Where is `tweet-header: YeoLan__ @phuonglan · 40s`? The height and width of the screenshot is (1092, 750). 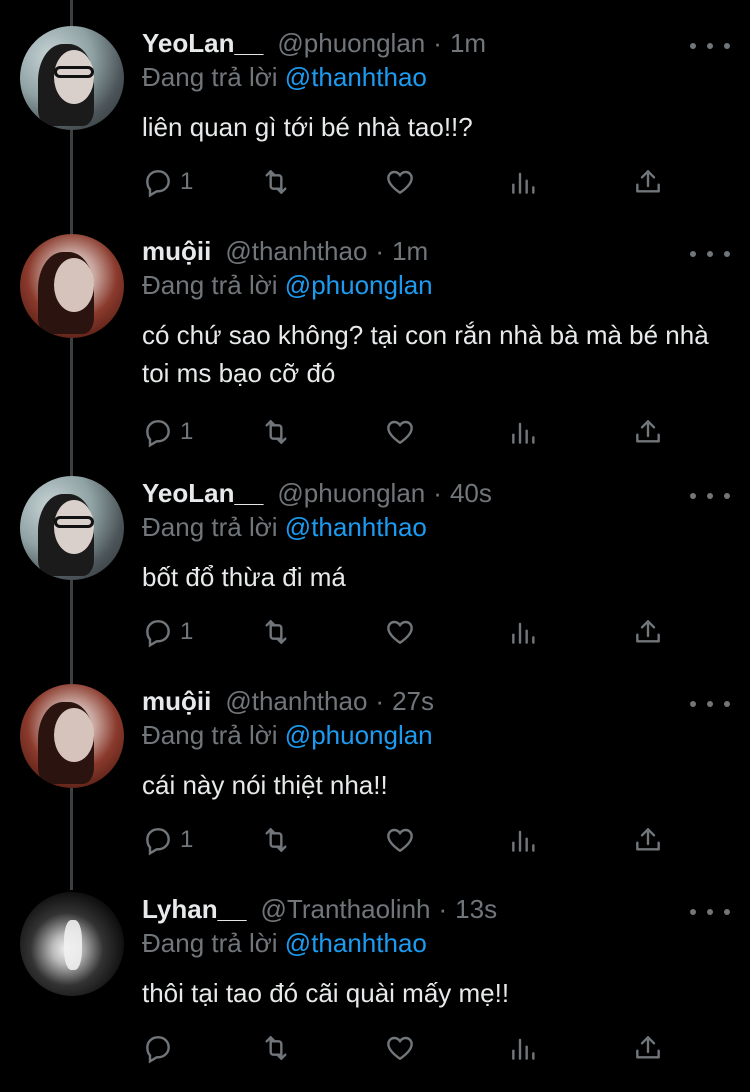
tweet-header: YeoLan__ @phuonglan · 40s is located at coordinates (317, 493).